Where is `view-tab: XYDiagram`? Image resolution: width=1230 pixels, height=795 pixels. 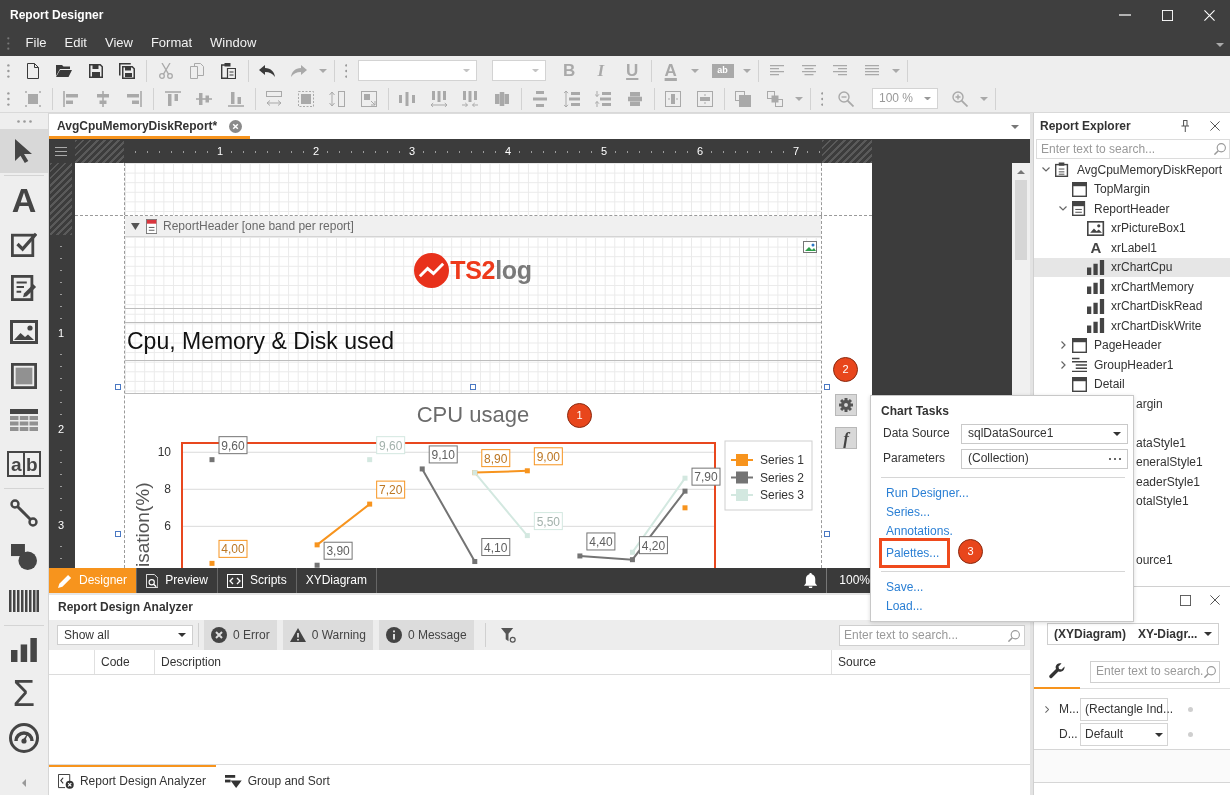
view-tab: XYDiagram is located at coordinates (336, 580).